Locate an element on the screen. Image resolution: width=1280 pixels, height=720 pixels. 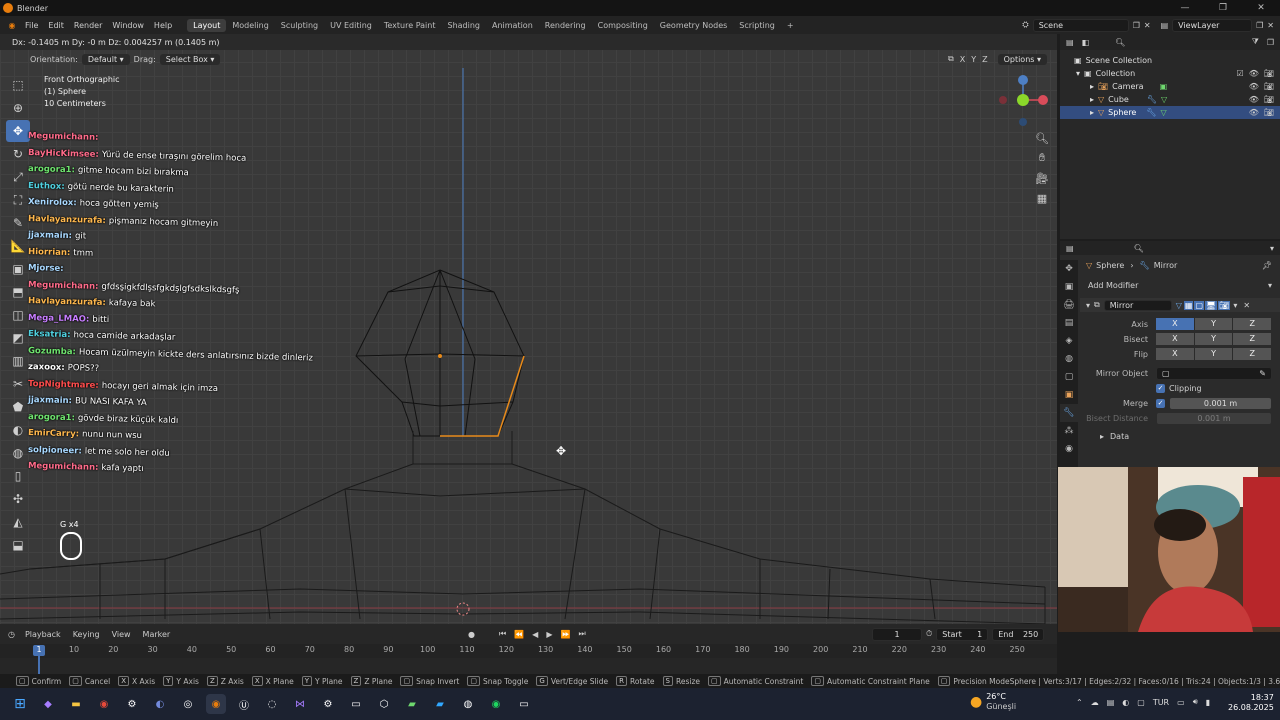
collection-tab-icon: ▢ is located at coordinates (1069, 377).